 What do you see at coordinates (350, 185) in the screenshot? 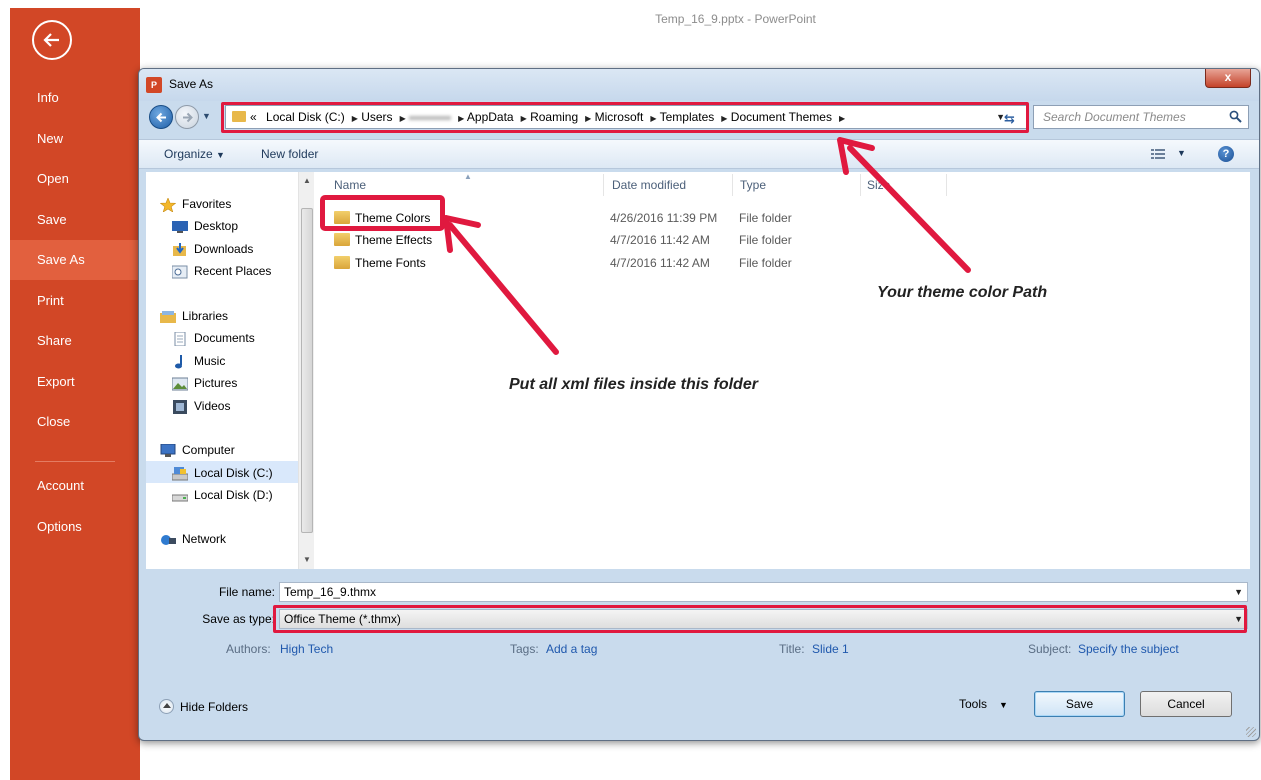
I see `column-header-name: Name` at bounding box center [350, 185].